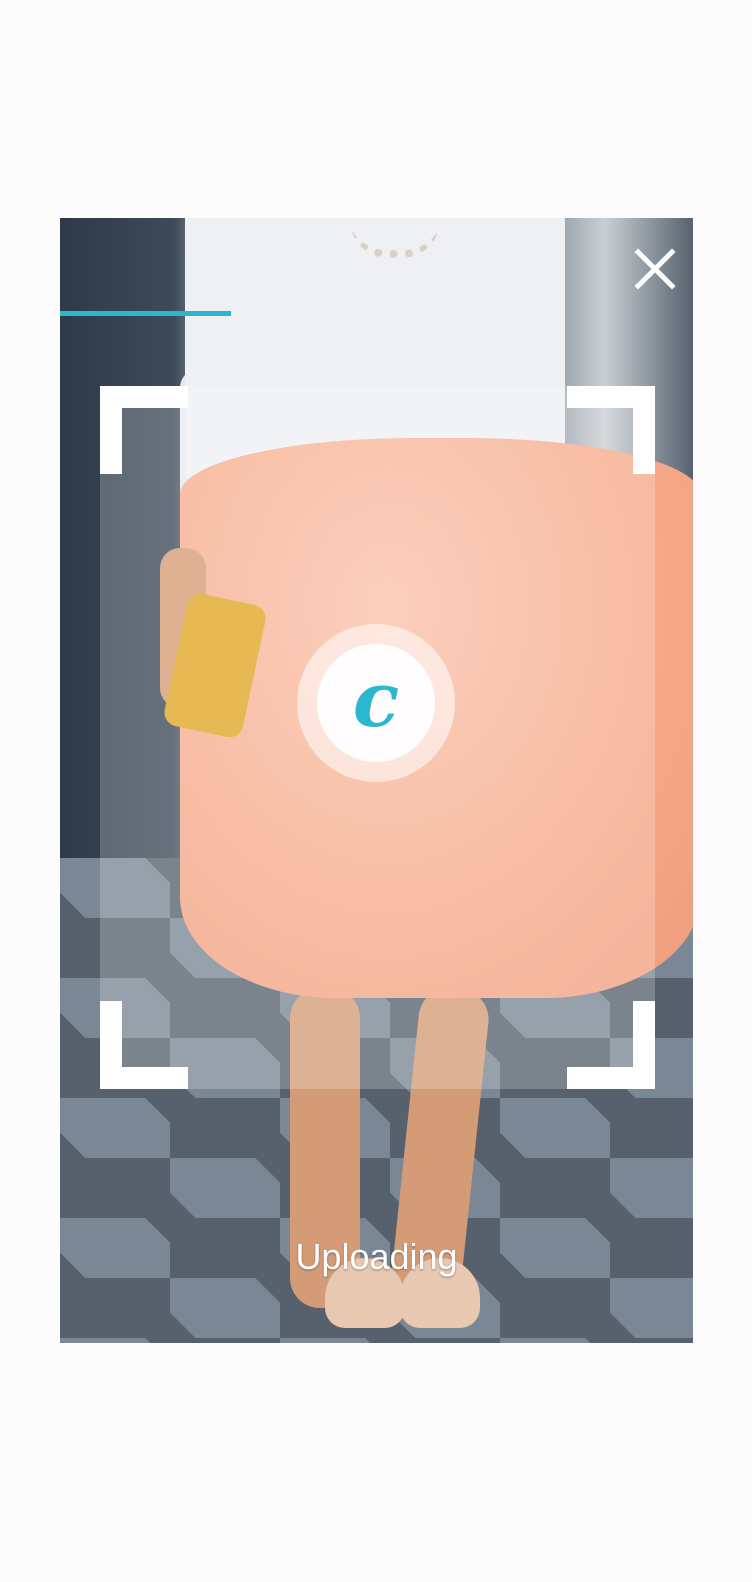 The image size is (752, 1582). I want to click on app-logo-inner: c, so click(376, 703).